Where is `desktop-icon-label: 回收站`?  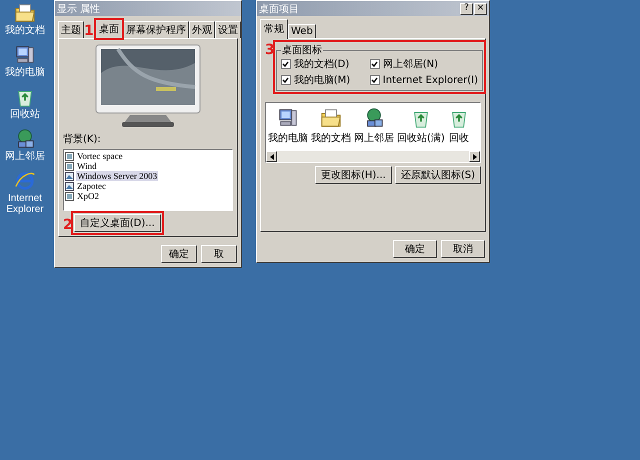
desktop-icon-label: 回收站 is located at coordinates (25, 114).